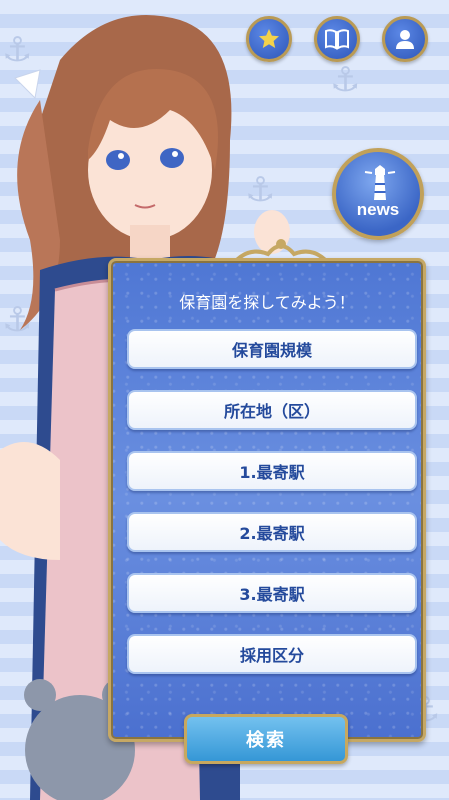 The height and width of the screenshot is (800, 449). What do you see at coordinates (272, 349) in the screenshot?
I see `option-nursery-size-button: 保育園規模` at bounding box center [272, 349].